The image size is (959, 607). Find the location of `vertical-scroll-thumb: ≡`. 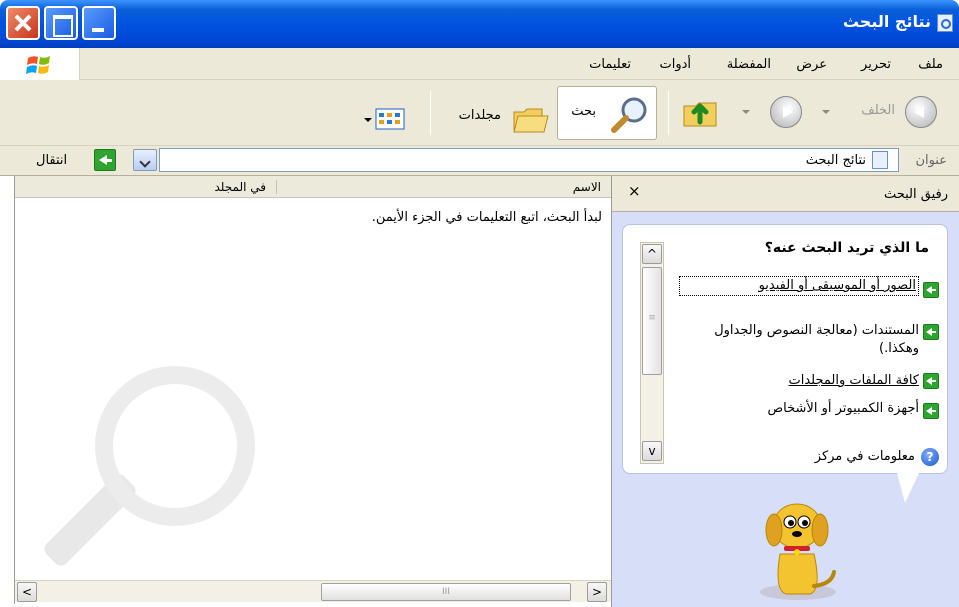

vertical-scroll-thumb: ≡ is located at coordinates (652, 321).